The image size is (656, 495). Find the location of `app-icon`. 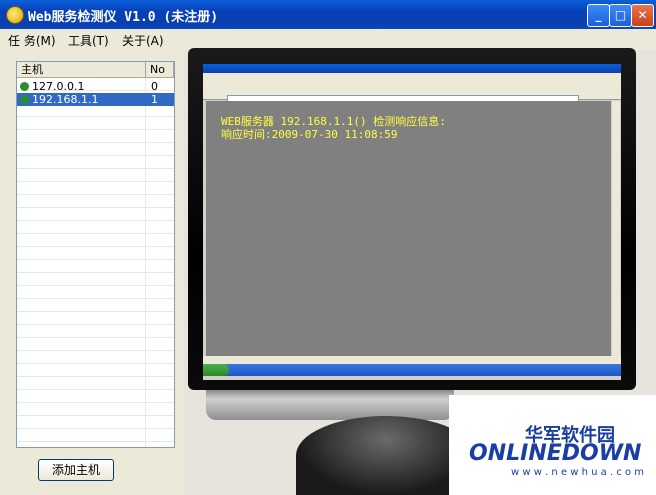

app-icon is located at coordinates (15, 15).